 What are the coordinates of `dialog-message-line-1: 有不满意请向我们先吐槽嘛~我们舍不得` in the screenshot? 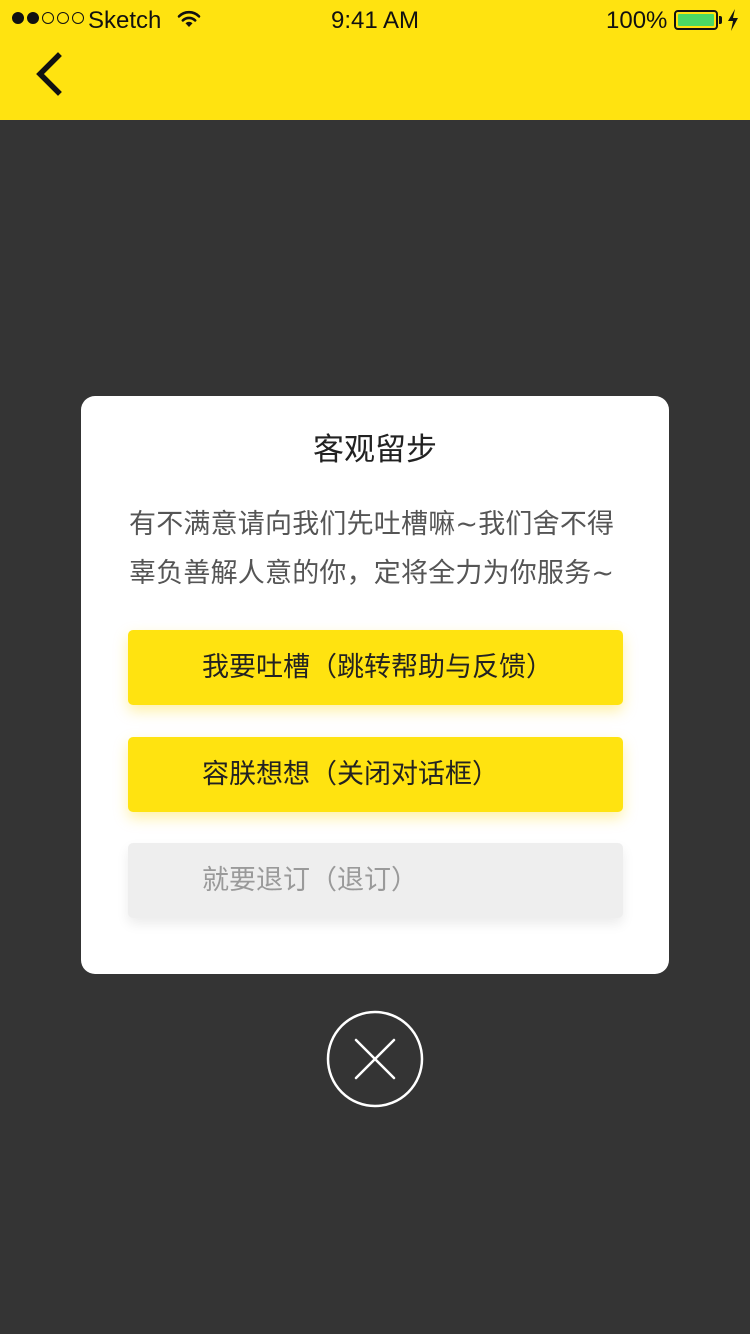 It's located at (372, 524).